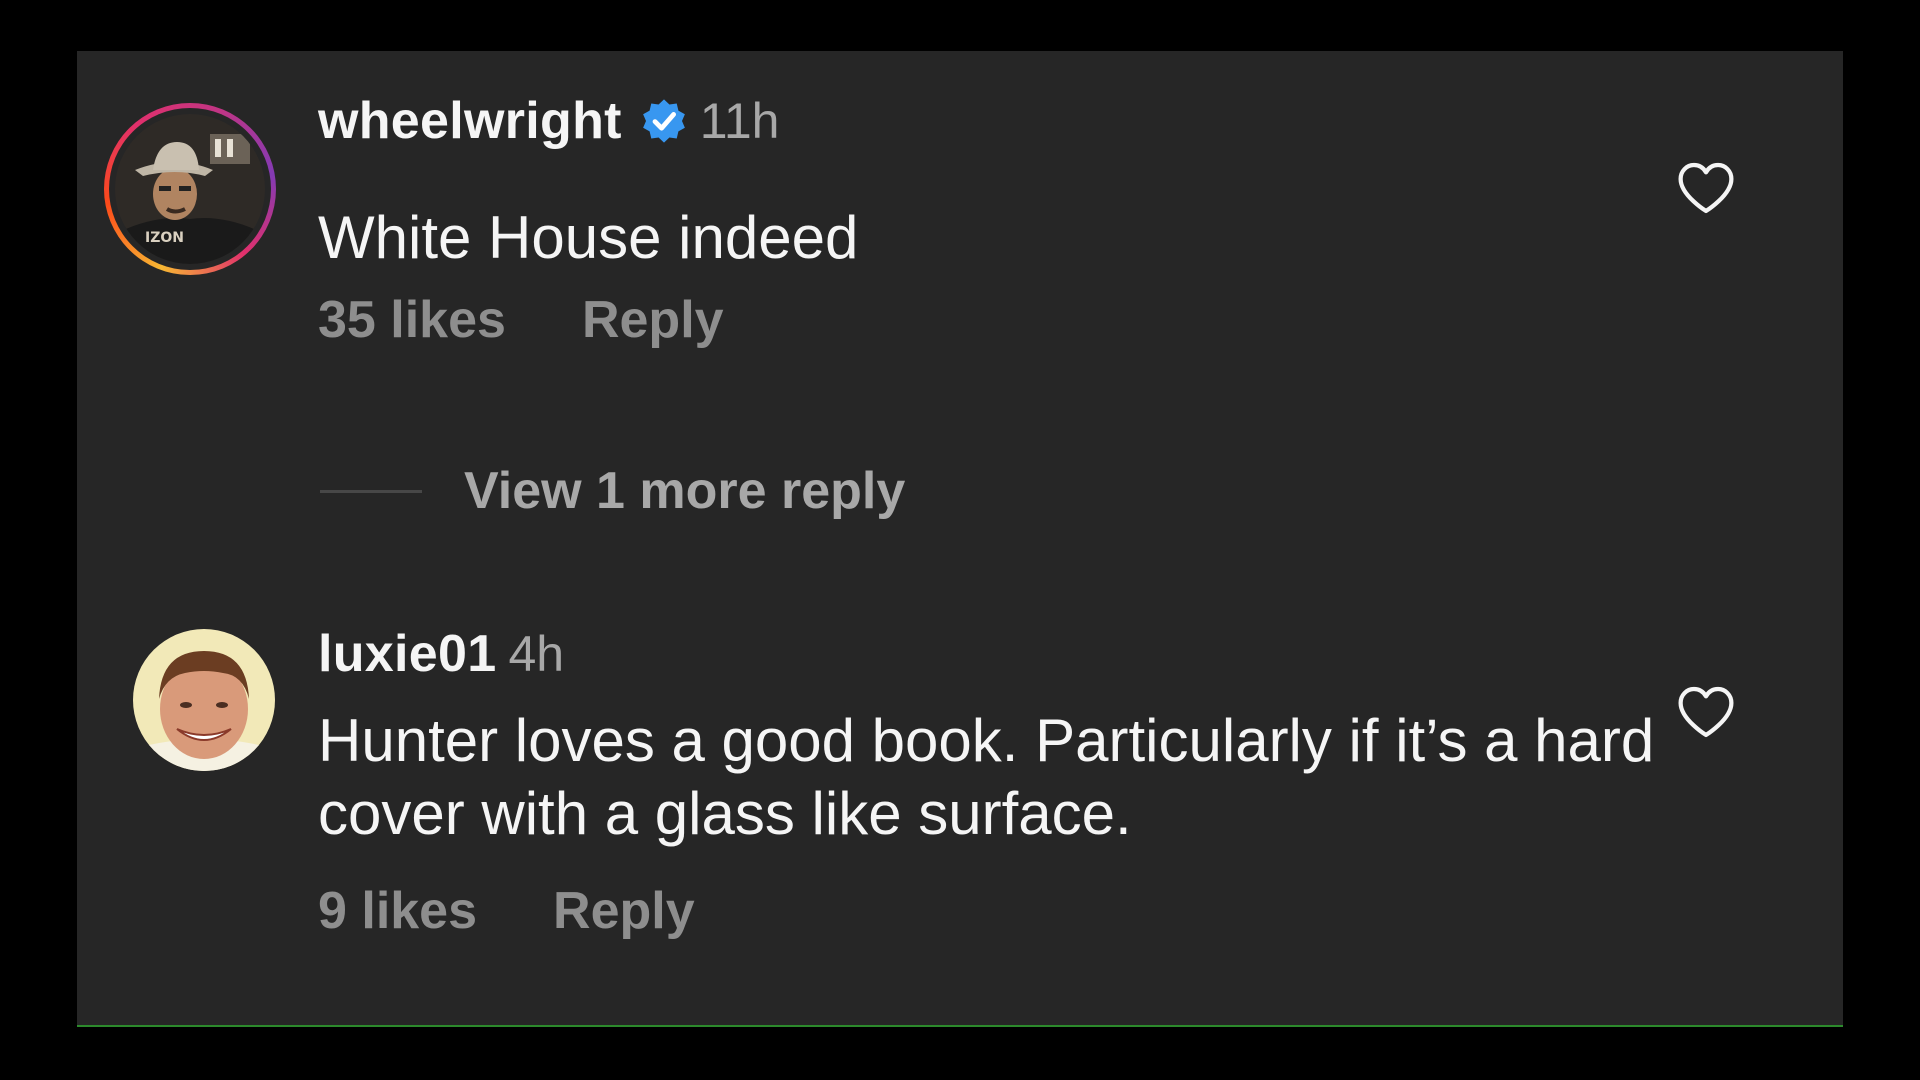 The image size is (1920, 1080). I want to click on comment-header: wheelwright 11h, so click(549, 121).